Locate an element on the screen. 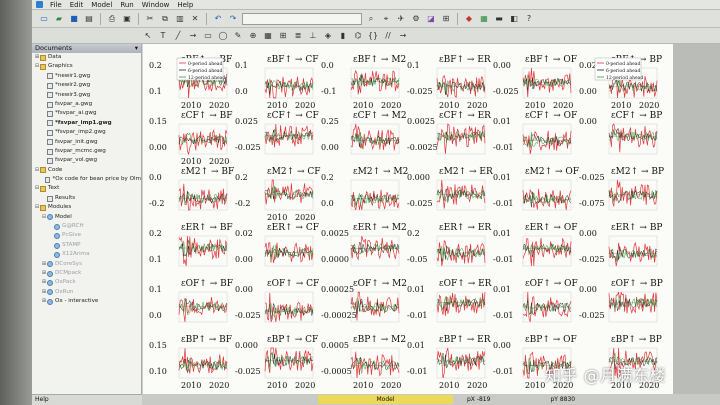 The width and height of the screenshot is (720, 405). comment-icon: // is located at coordinates (388, 36).